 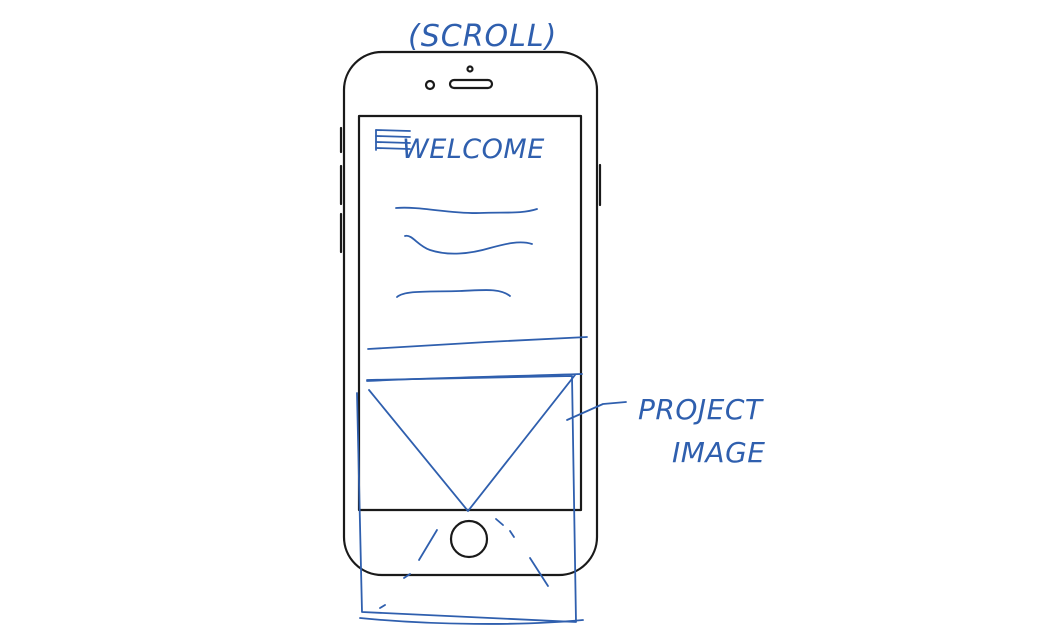 What do you see at coordinates (718, 452) in the screenshot?
I see `project-label-line2: IMAGE` at bounding box center [718, 452].